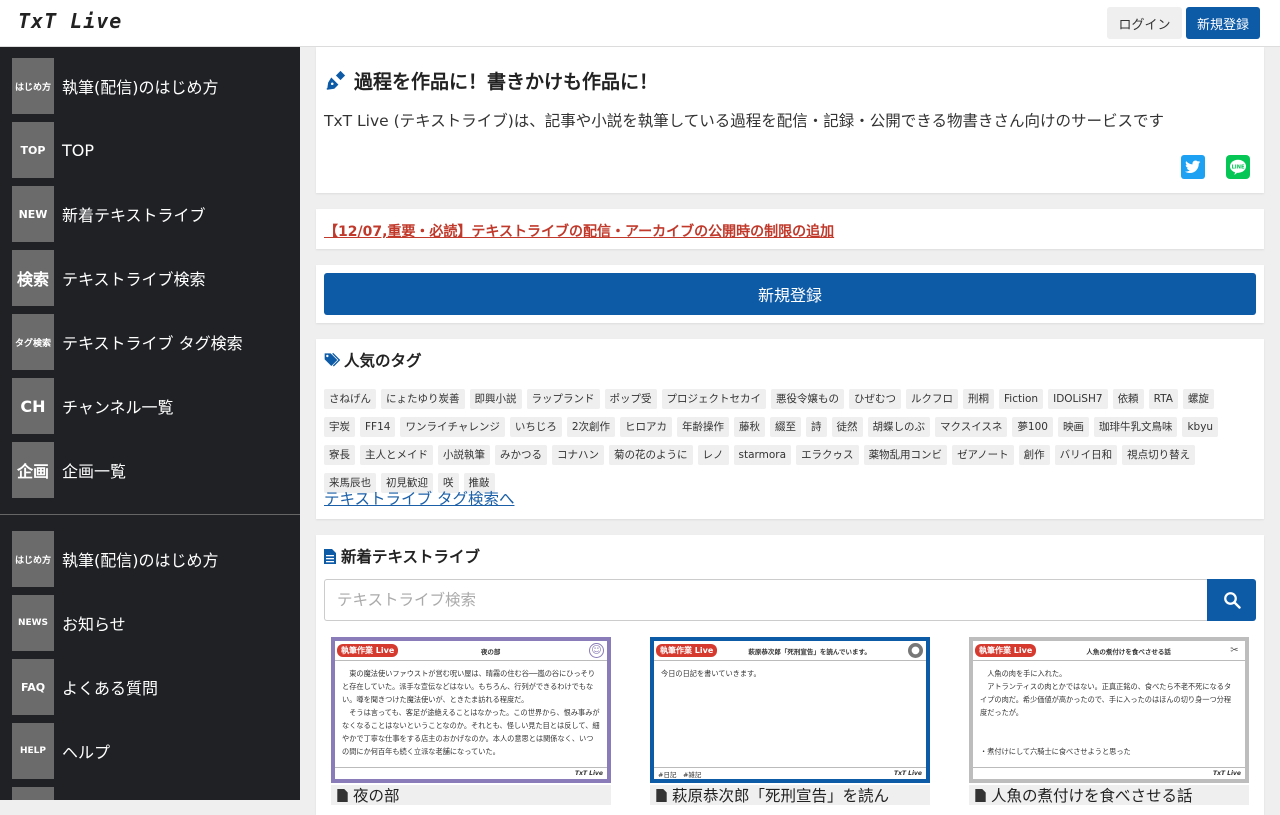  What do you see at coordinates (152, 470) in the screenshot?
I see `sidebar-item-projects: 企画 企画一覧` at bounding box center [152, 470].